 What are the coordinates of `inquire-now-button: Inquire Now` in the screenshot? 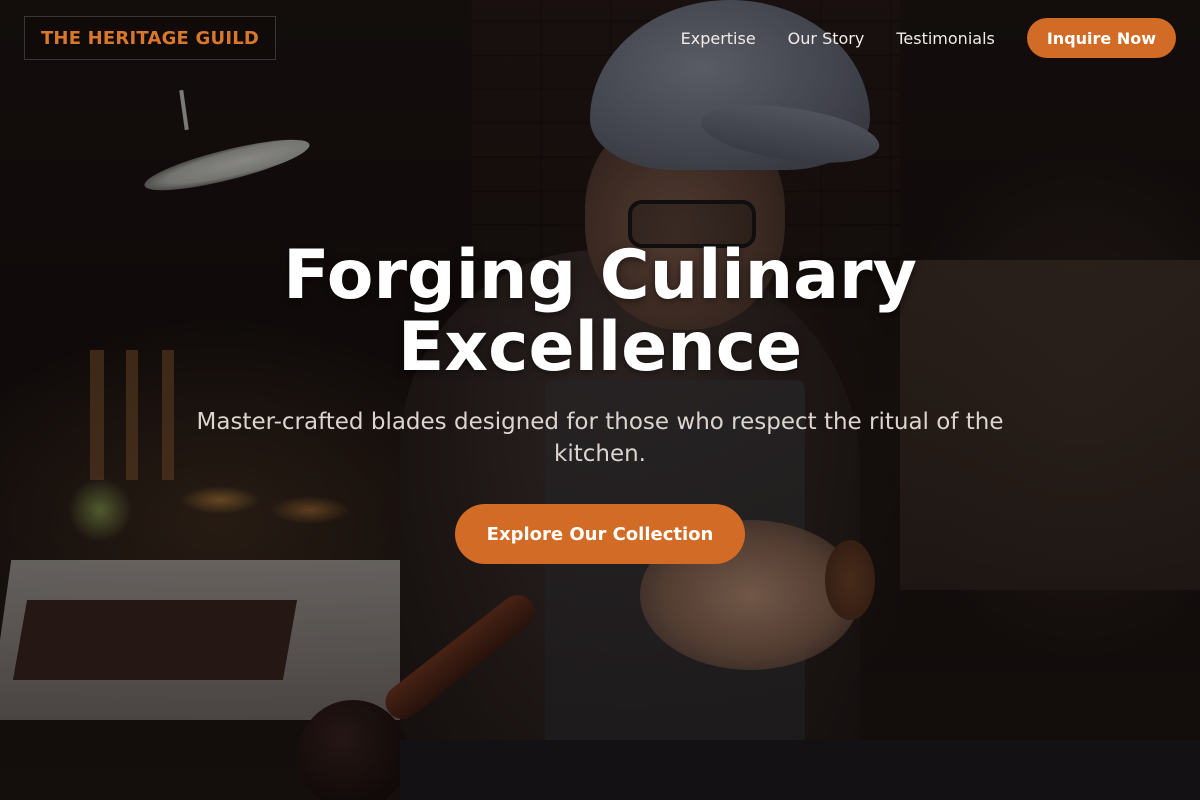 It's located at (1101, 38).